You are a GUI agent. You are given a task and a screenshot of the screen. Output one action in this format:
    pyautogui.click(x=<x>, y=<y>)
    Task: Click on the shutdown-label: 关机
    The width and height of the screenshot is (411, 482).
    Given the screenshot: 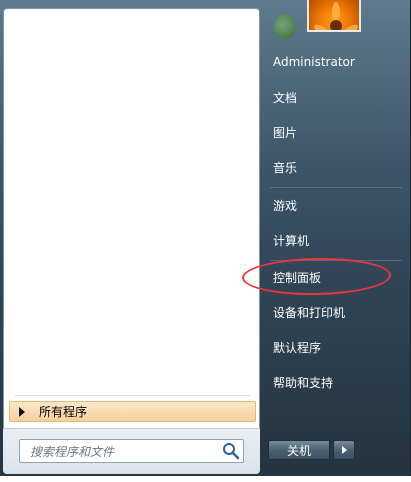 What is the action you would take?
    pyautogui.click(x=298, y=450)
    